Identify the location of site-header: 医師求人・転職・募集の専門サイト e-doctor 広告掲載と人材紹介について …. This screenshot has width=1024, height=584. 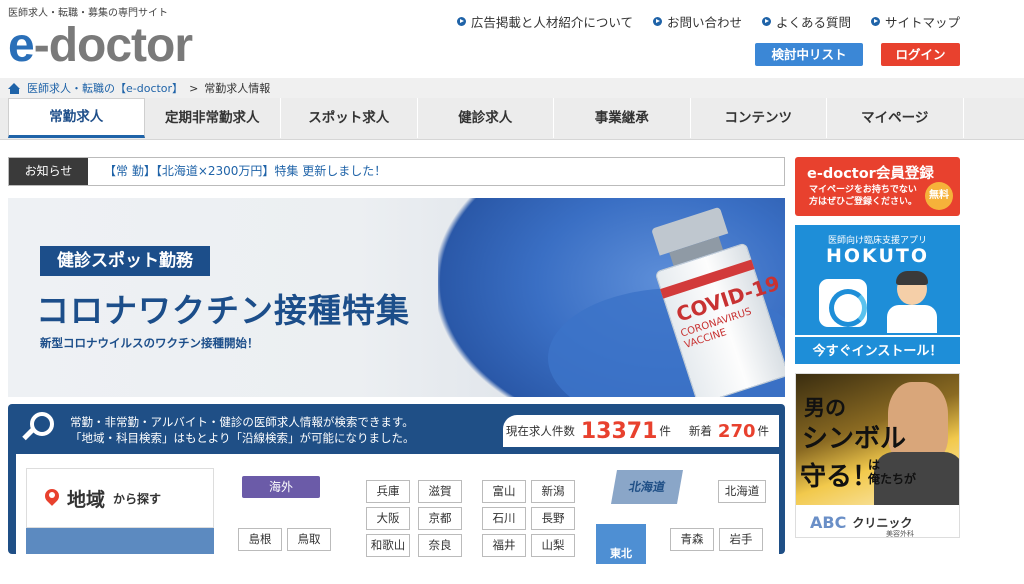
(512, 39).